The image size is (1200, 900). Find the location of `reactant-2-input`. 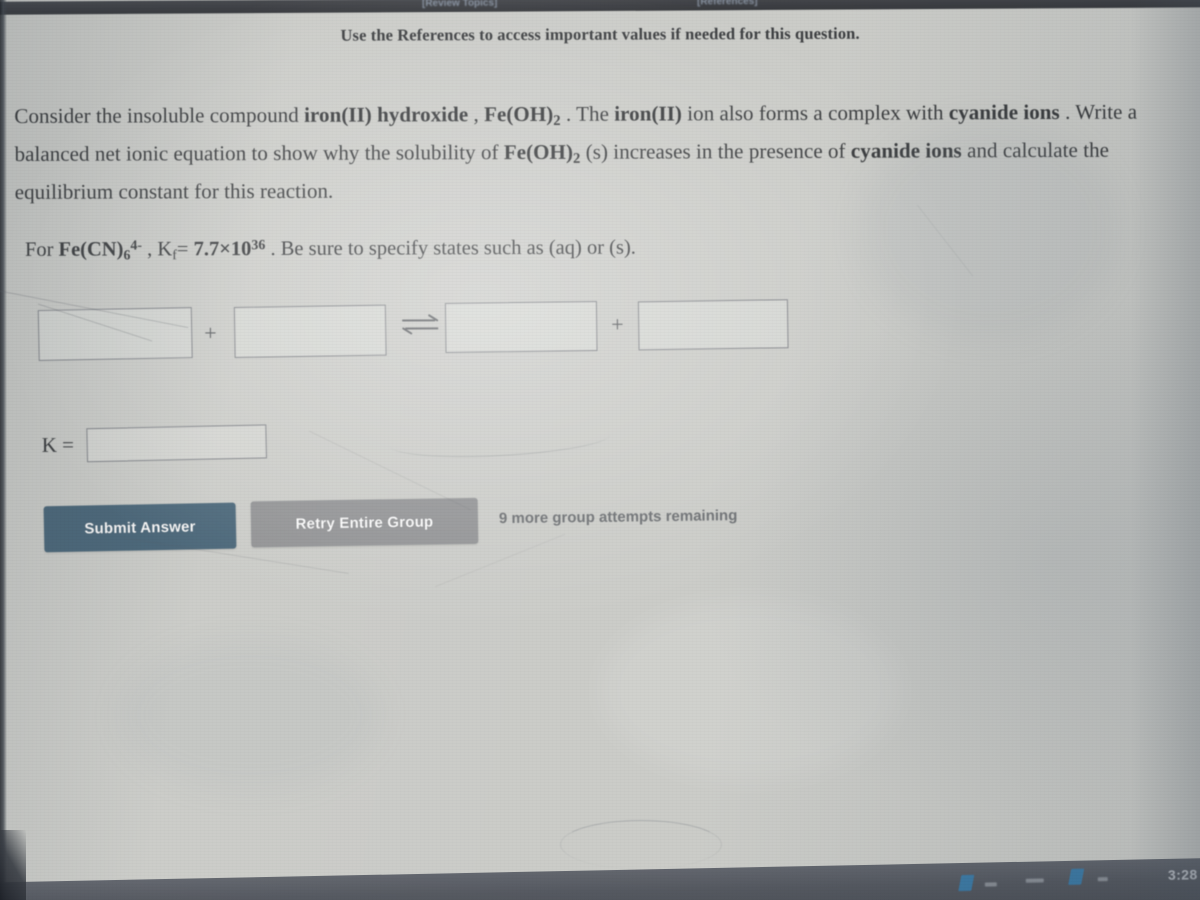

reactant-2-input is located at coordinates (310, 331).